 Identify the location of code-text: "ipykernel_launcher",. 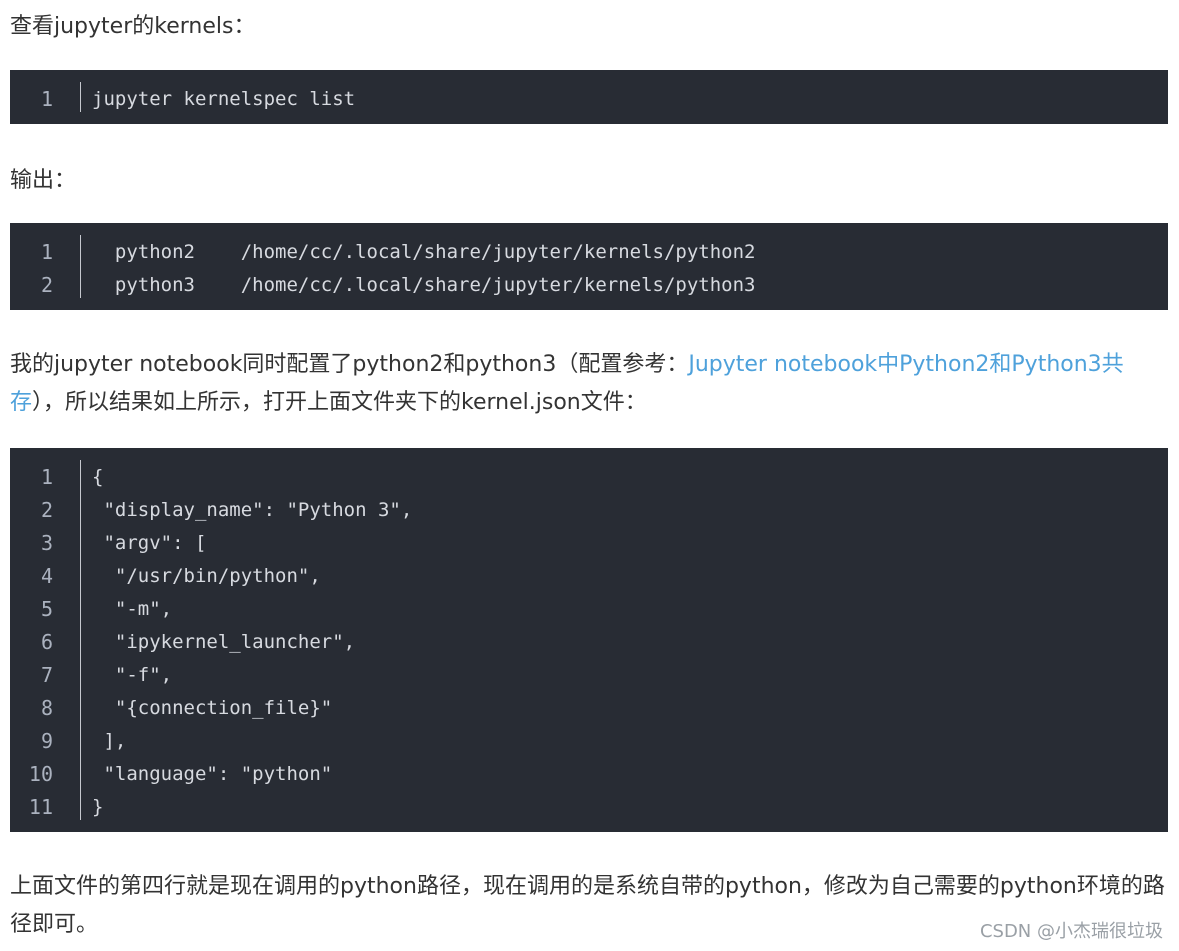
(224, 641).